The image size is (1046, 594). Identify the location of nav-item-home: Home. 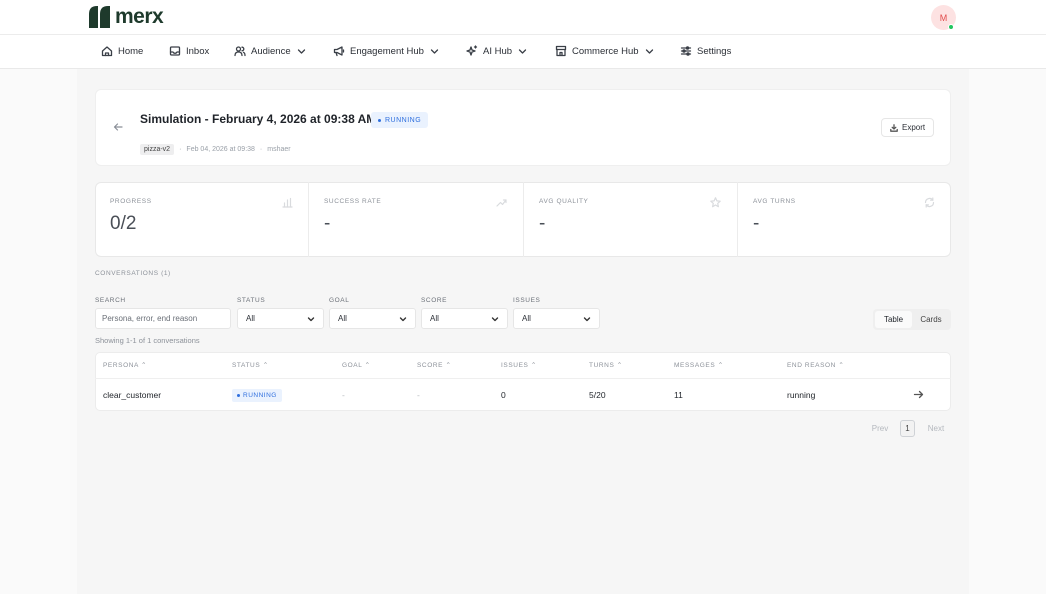
(122, 51).